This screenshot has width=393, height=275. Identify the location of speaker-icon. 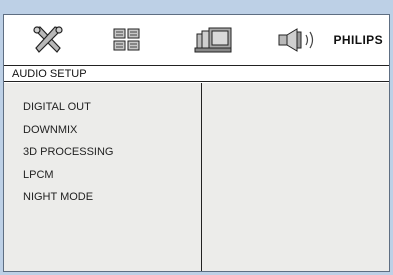
(298, 39).